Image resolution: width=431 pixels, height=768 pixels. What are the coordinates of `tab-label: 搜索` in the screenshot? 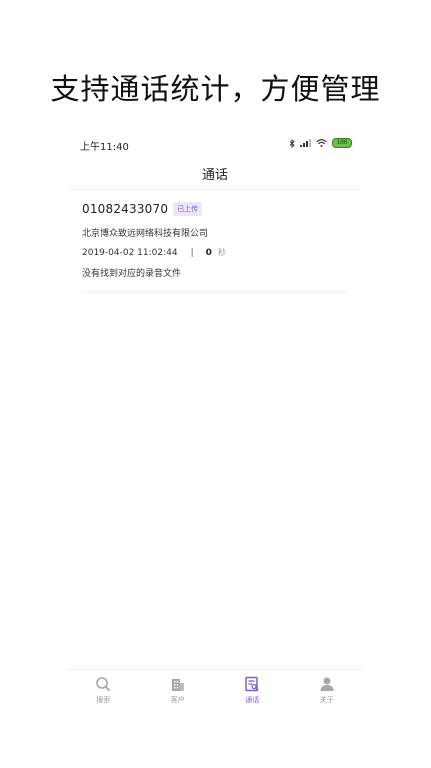 It's located at (103, 700).